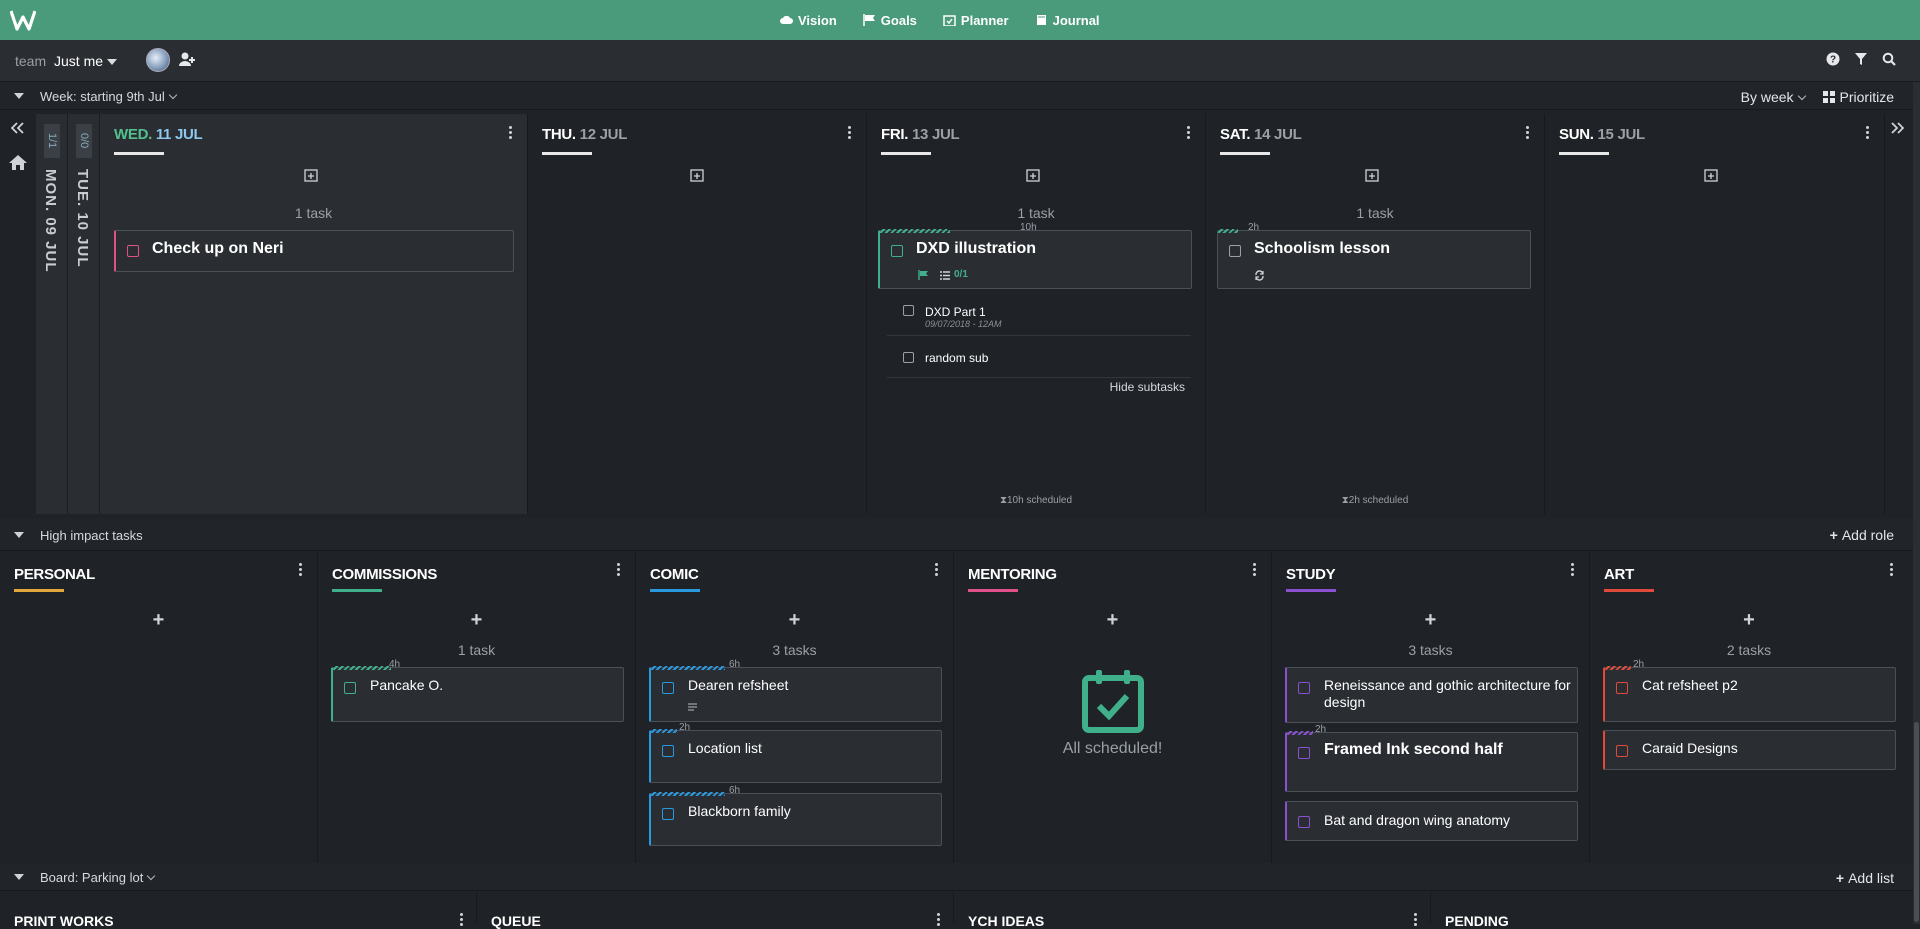 Image resolution: width=1920 pixels, height=929 pixels. Describe the element at coordinates (159, 707) in the screenshot. I see `role-column-personal: PERSONAL +` at that location.